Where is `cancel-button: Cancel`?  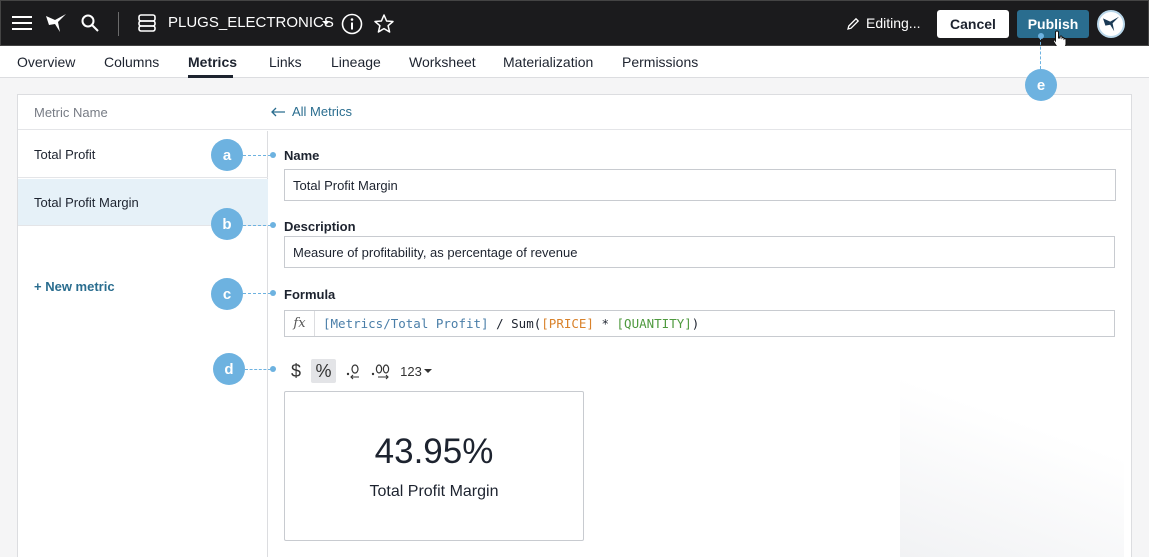 cancel-button: Cancel is located at coordinates (973, 24).